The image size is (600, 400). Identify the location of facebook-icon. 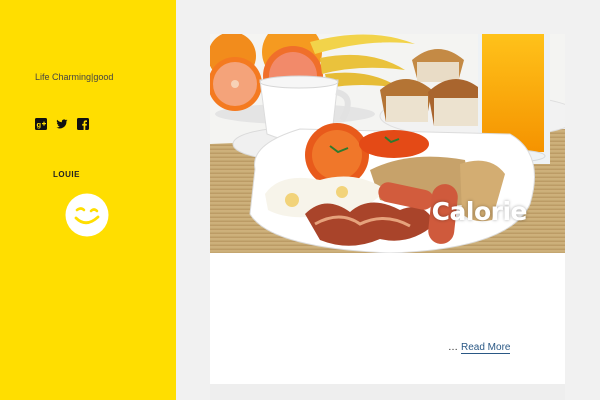
(83, 124).